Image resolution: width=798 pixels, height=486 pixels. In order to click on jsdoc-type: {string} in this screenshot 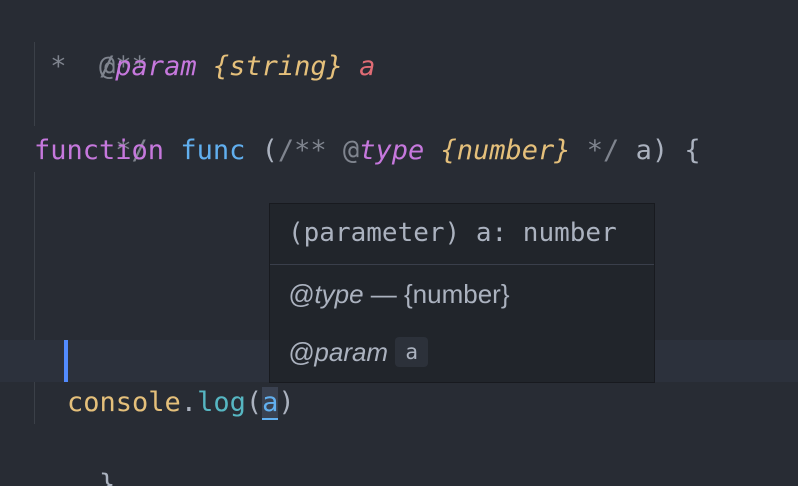, I will do `click(277, 66)`.